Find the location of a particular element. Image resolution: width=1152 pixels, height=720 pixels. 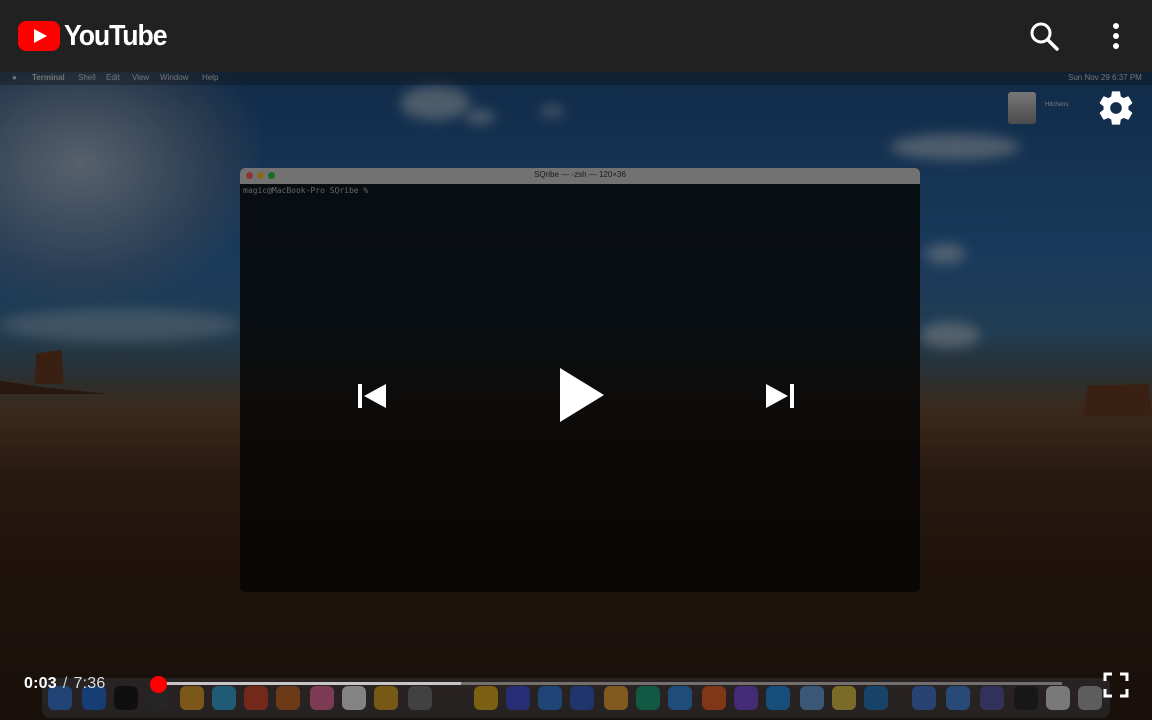

next-icon is located at coordinates (780, 396).